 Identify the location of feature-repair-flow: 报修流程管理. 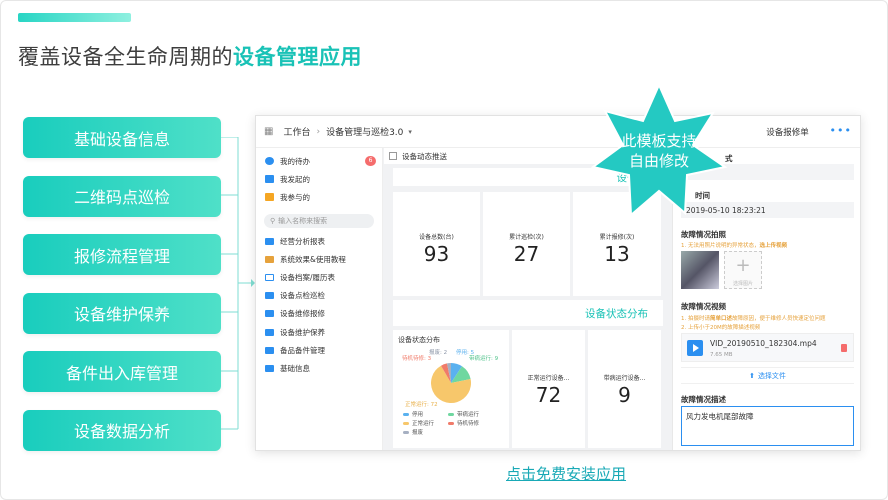
(122, 254).